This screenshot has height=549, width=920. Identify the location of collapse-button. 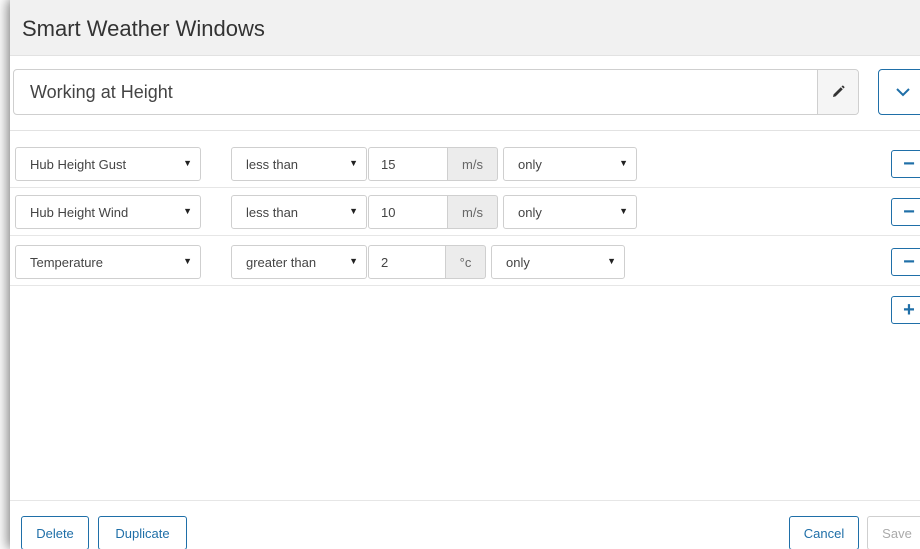
(899, 92).